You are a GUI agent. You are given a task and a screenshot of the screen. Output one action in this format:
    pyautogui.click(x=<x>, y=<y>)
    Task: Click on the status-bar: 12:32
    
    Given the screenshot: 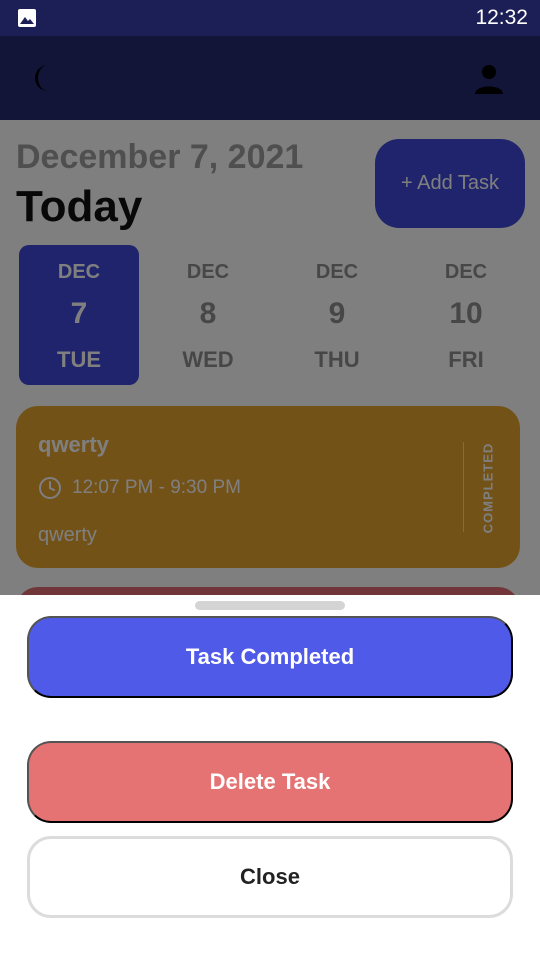 What is the action you would take?
    pyautogui.click(x=270, y=18)
    